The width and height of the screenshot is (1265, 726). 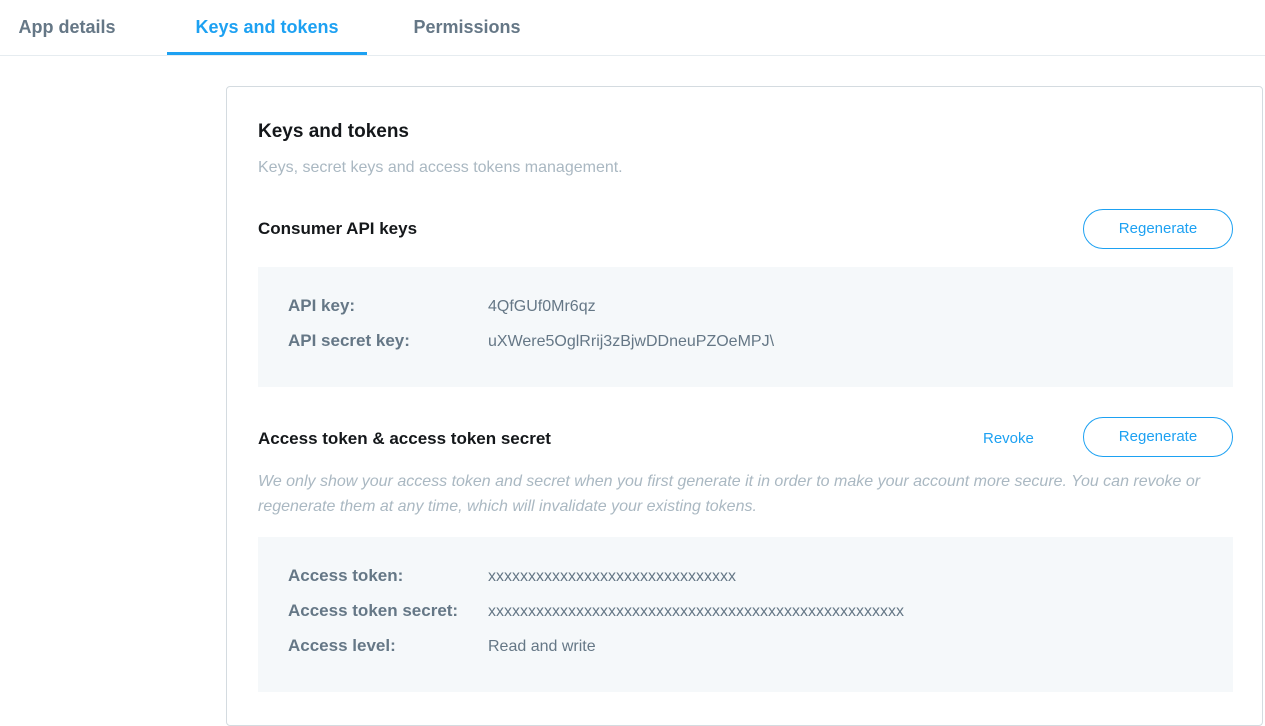 What do you see at coordinates (442, 646) in the screenshot?
I see `access-level-row: Access level: Read and write` at bounding box center [442, 646].